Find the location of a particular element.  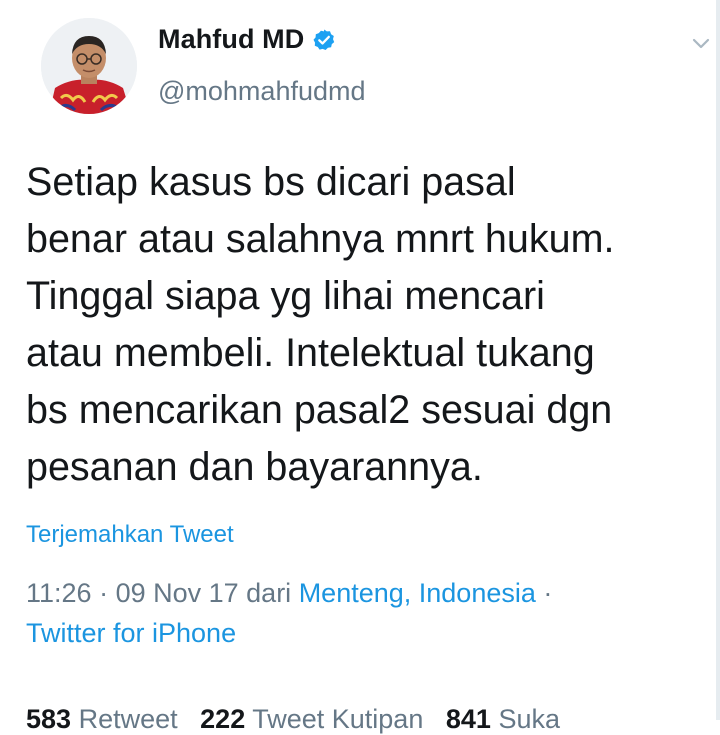

retweet-count: 583 is located at coordinates (48, 719).